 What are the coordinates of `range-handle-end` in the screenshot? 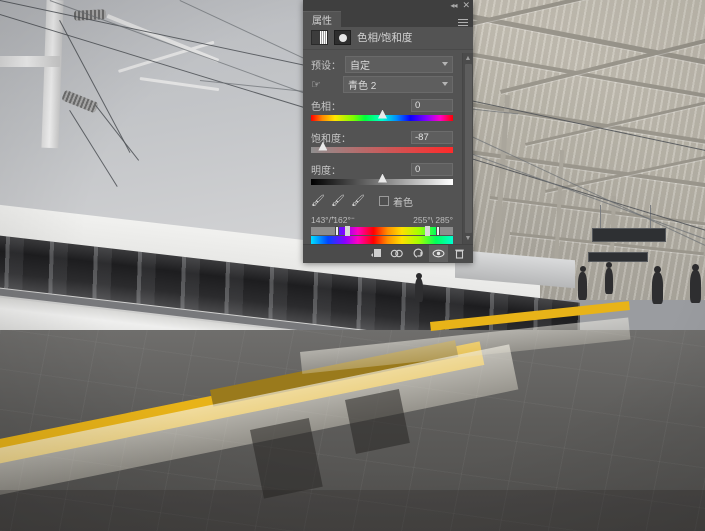 It's located at (427, 230).